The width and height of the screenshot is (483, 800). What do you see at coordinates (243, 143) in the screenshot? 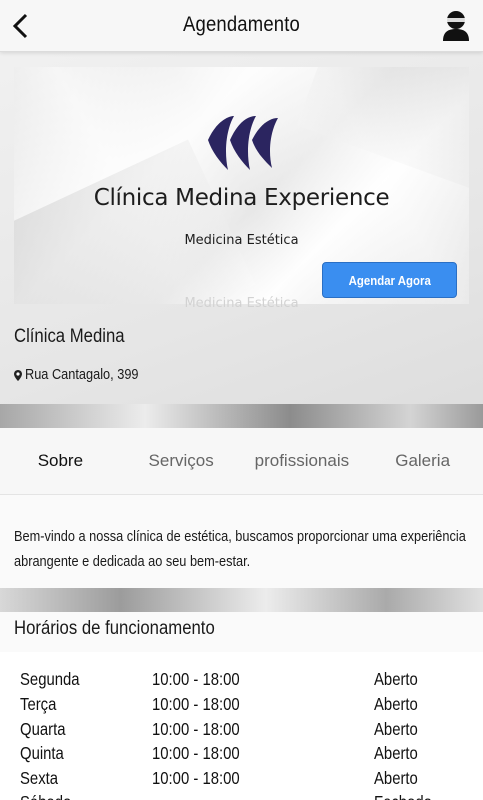
I see `clinic-logo-icon` at bounding box center [243, 143].